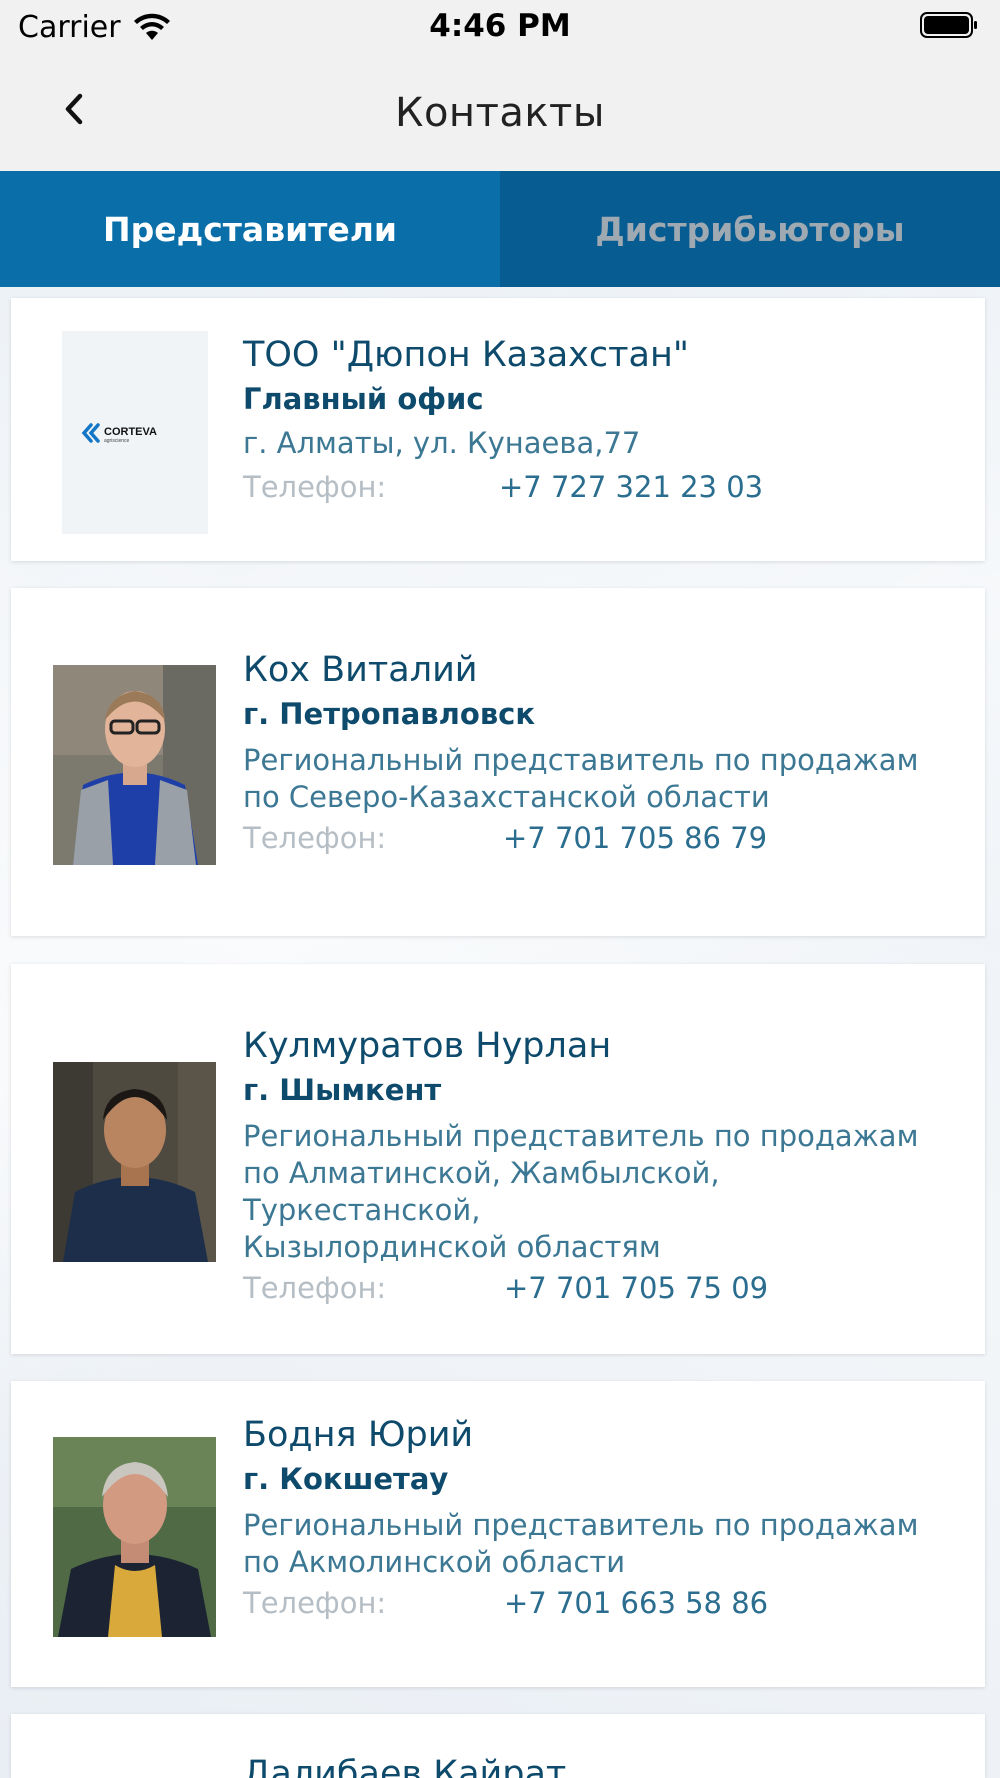 The height and width of the screenshot is (1778, 1000). What do you see at coordinates (442, 443) in the screenshot?
I see `contact-address: г. Алматы, ул. Кунаева,77` at bounding box center [442, 443].